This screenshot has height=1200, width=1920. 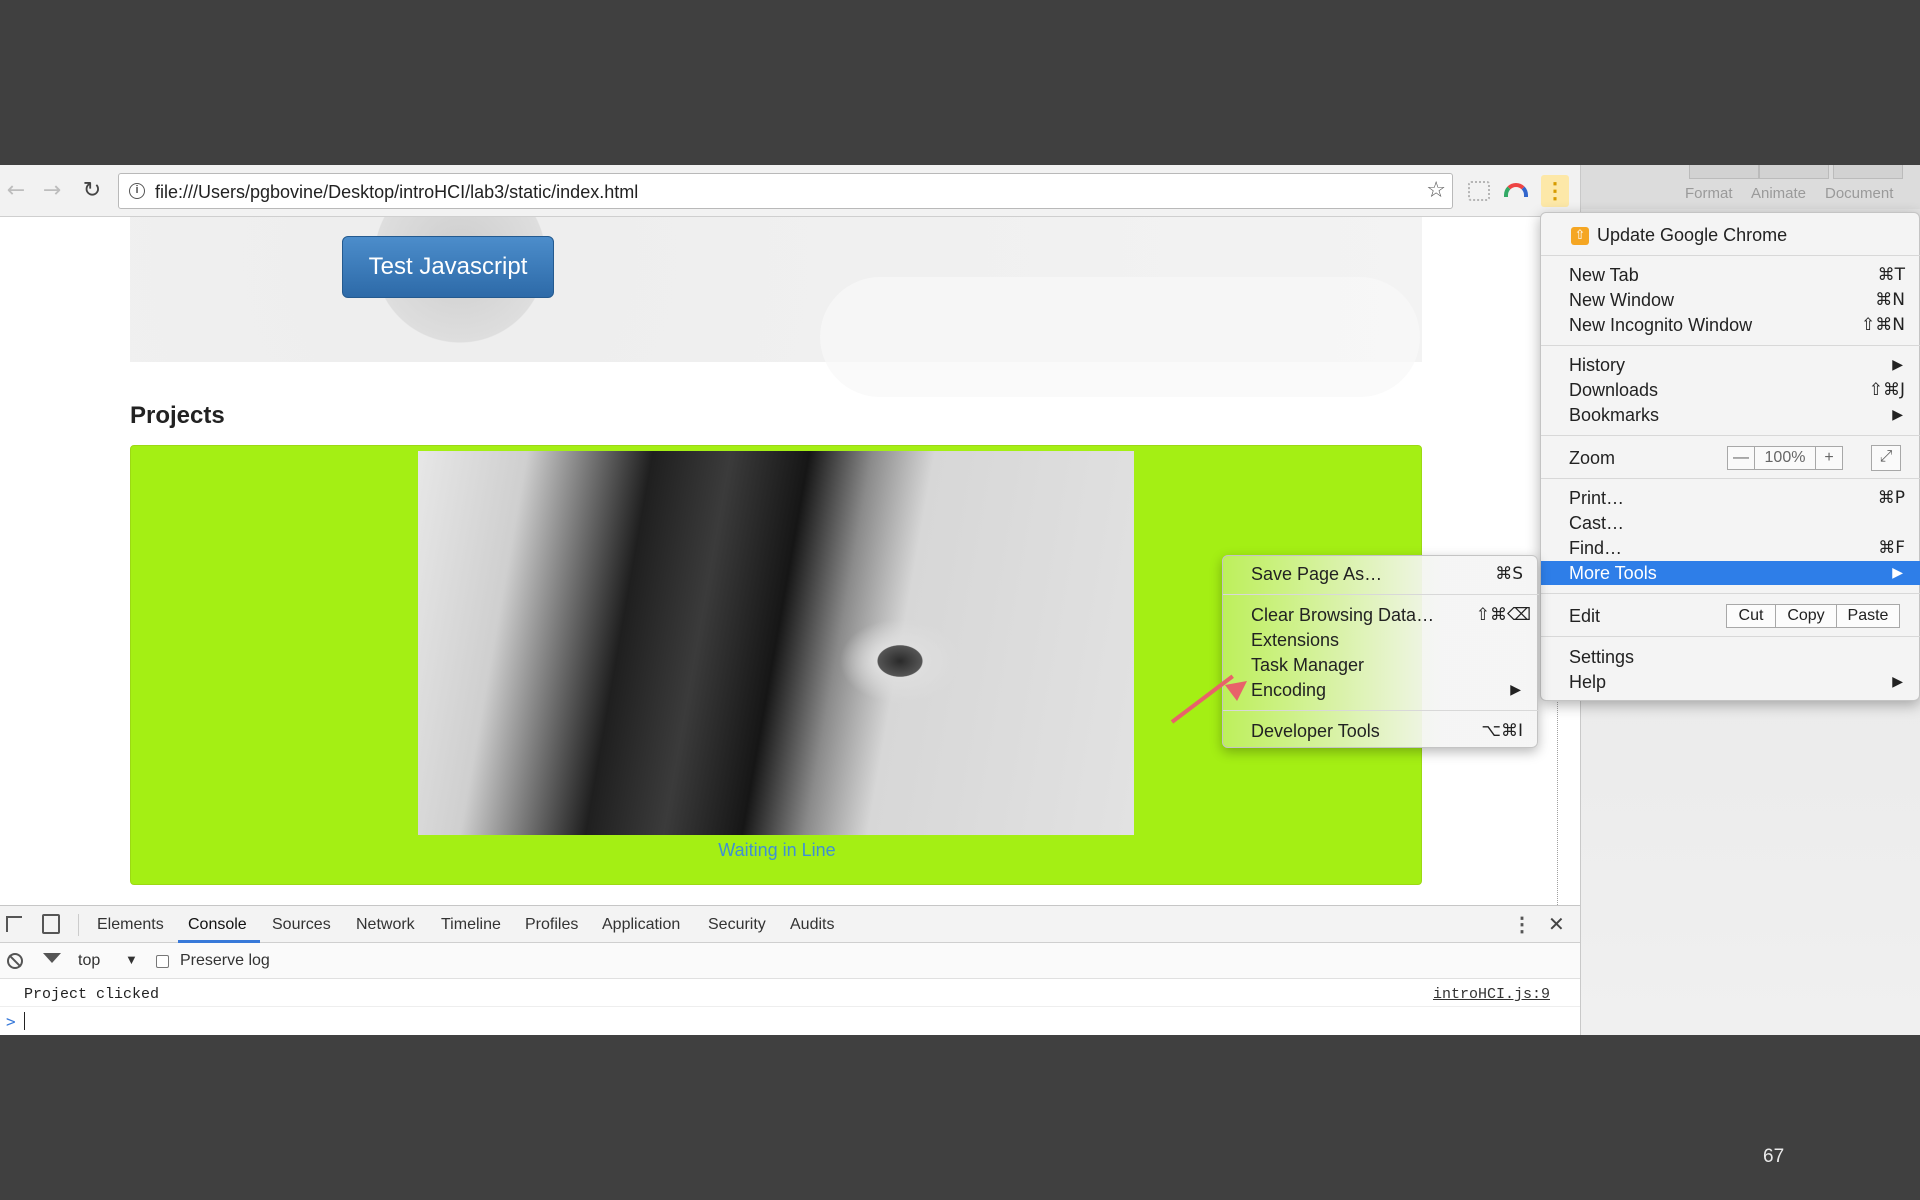 What do you see at coordinates (1491, 994) in the screenshot?
I see `console-log-source-link: introHCI.js:9` at bounding box center [1491, 994].